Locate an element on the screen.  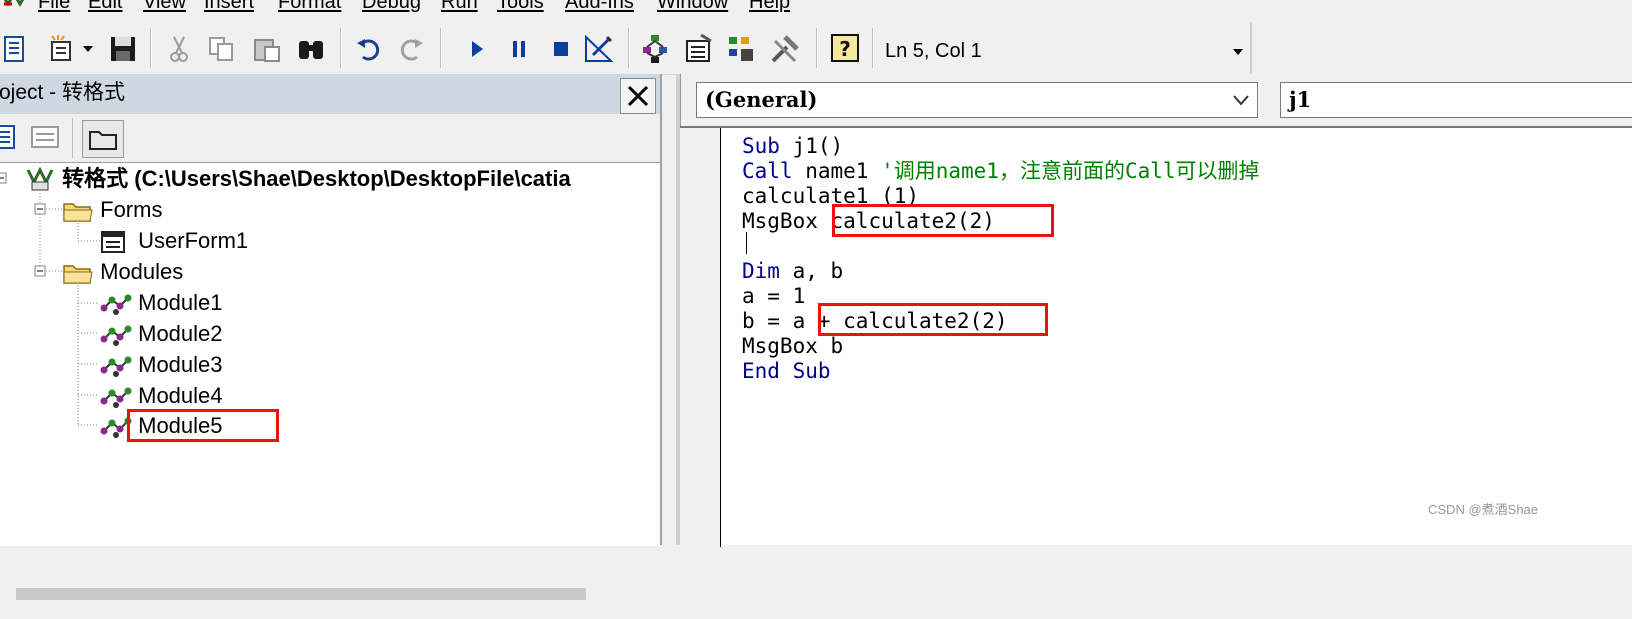
tree-folder-label: Forms is located at coordinates (131, 209).